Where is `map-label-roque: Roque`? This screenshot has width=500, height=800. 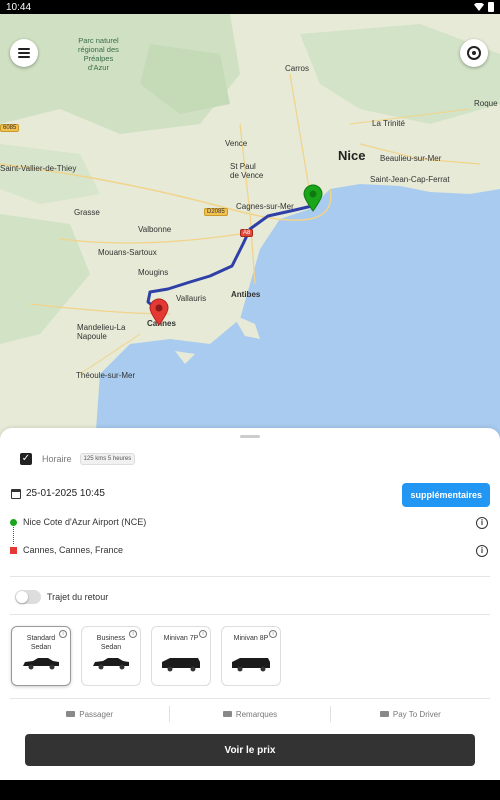 map-label-roque: Roque is located at coordinates (486, 103).